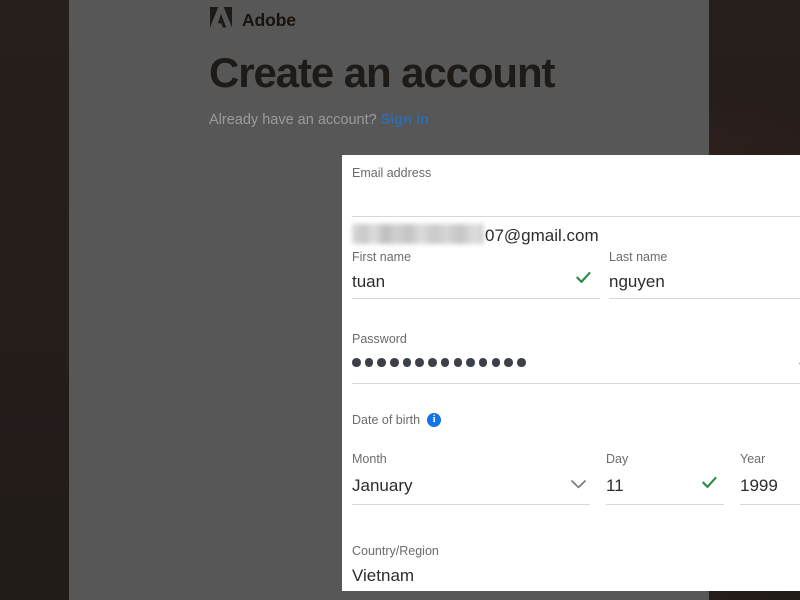 The image size is (800, 600). What do you see at coordinates (583, 280) in the screenshot?
I see `first-name-check-icon` at bounding box center [583, 280].